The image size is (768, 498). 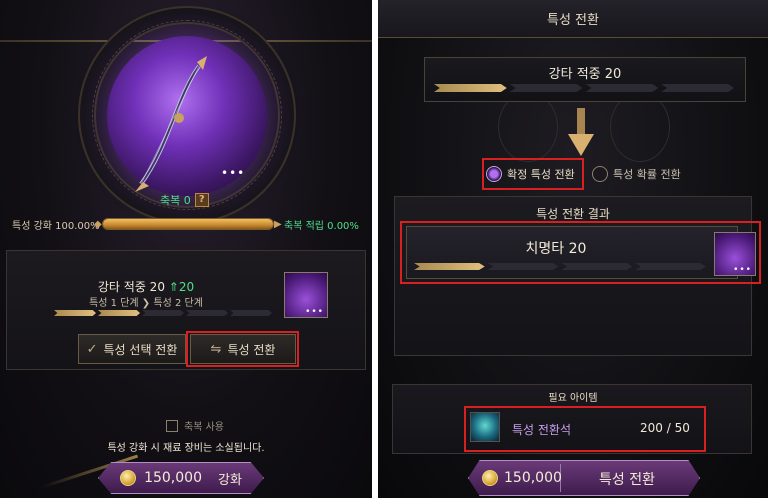 I want to click on blessing-count: 축복 0, so click(x=175, y=200).